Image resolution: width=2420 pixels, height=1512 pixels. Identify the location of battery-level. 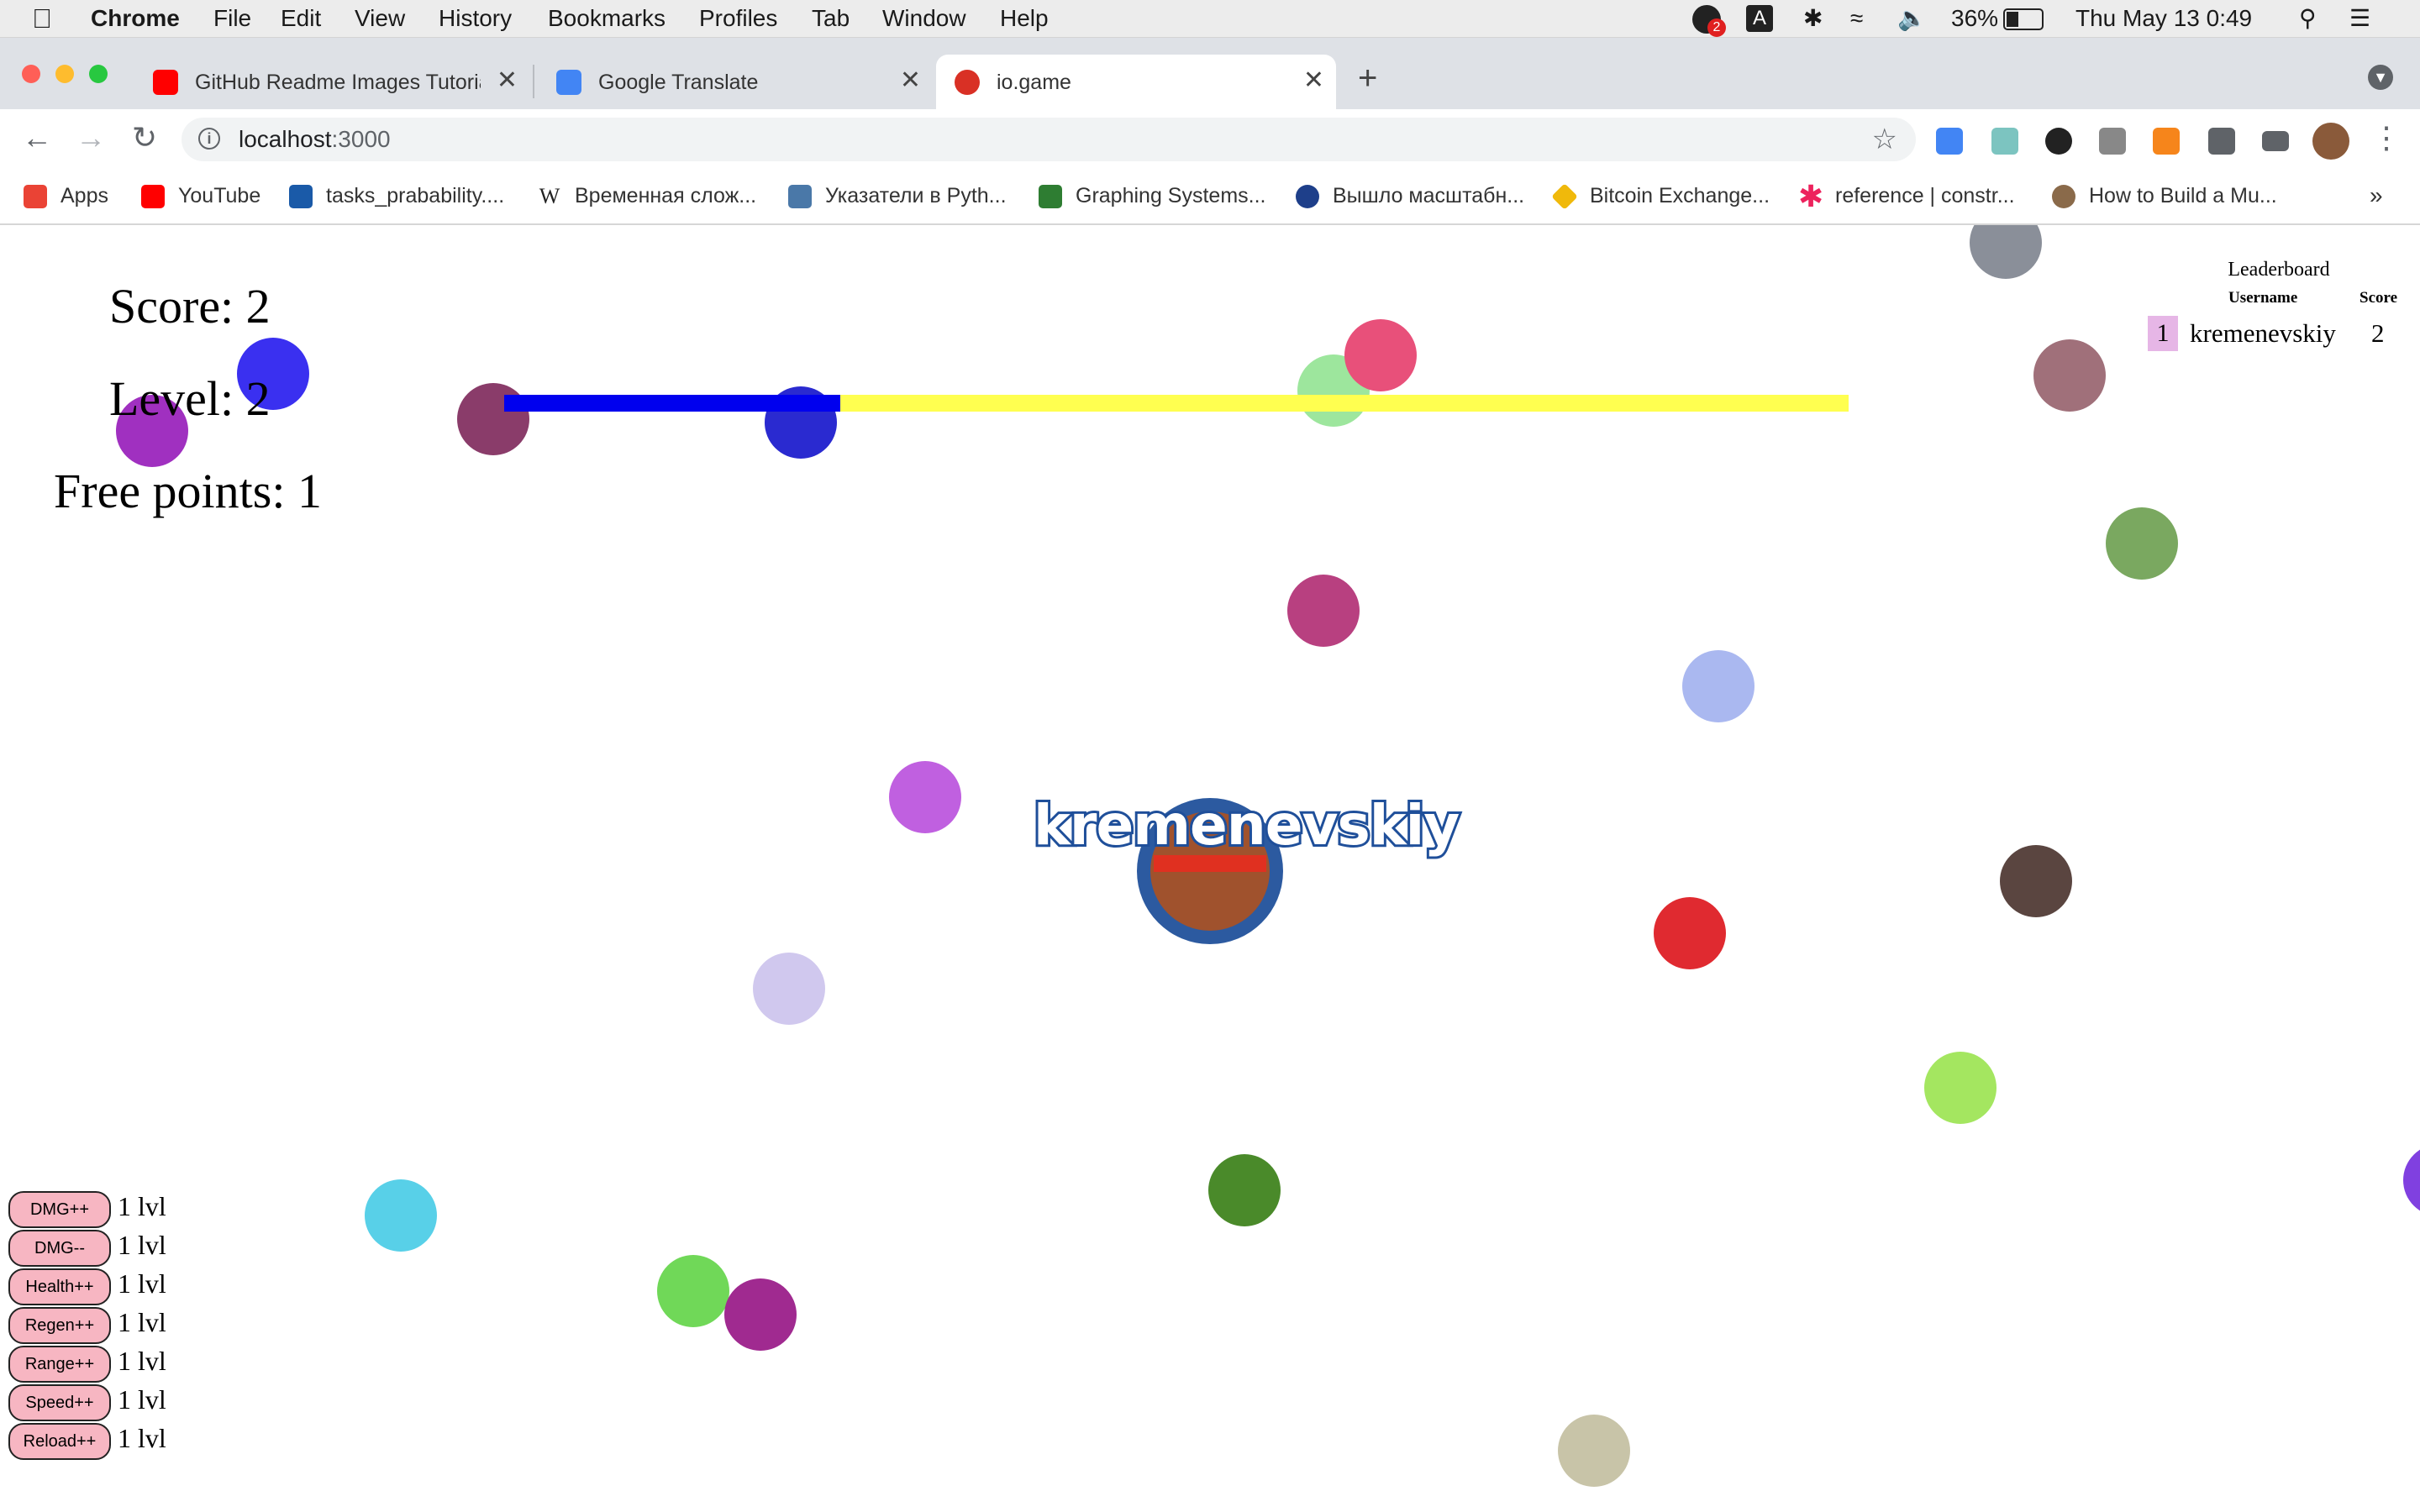
(2012, 19).